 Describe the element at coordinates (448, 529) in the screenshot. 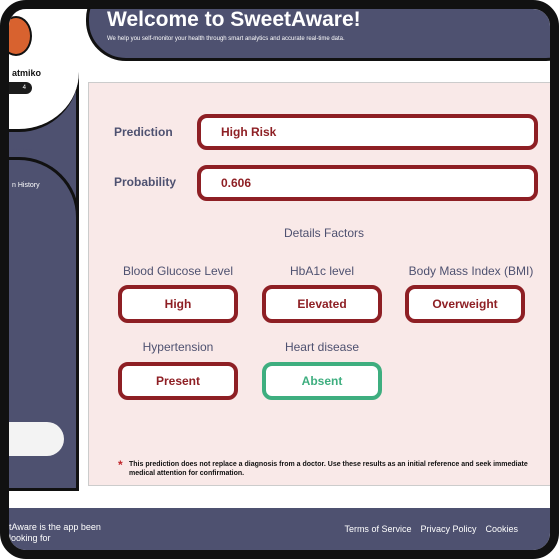

I see `footer-link-privacy: Privacy Policy` at that location.